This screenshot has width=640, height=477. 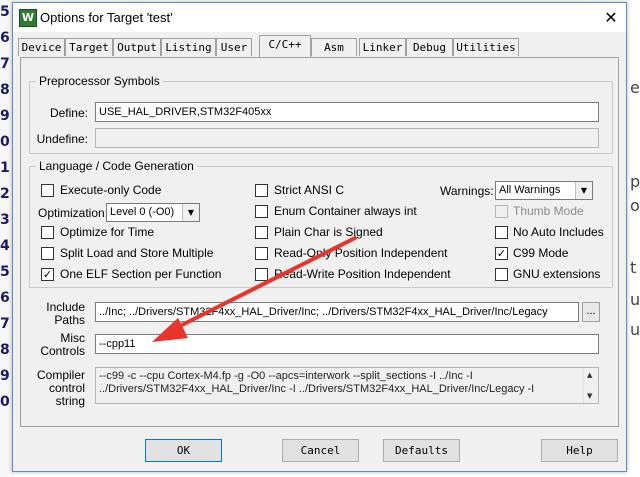 I want to click on strict-ansi-checkbox, so click(x=261, y=190).